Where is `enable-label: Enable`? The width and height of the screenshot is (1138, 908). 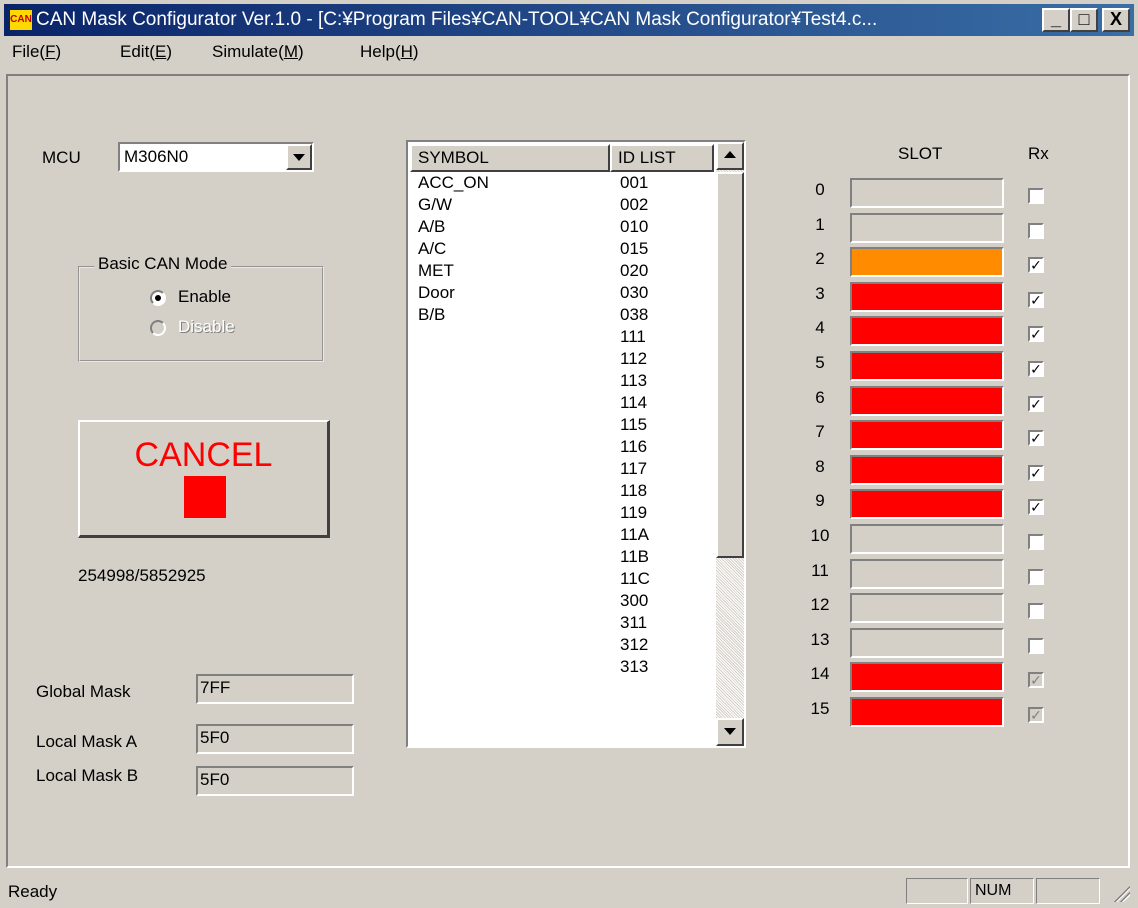
enable-label: Enable is located at coordinates (204, 297).